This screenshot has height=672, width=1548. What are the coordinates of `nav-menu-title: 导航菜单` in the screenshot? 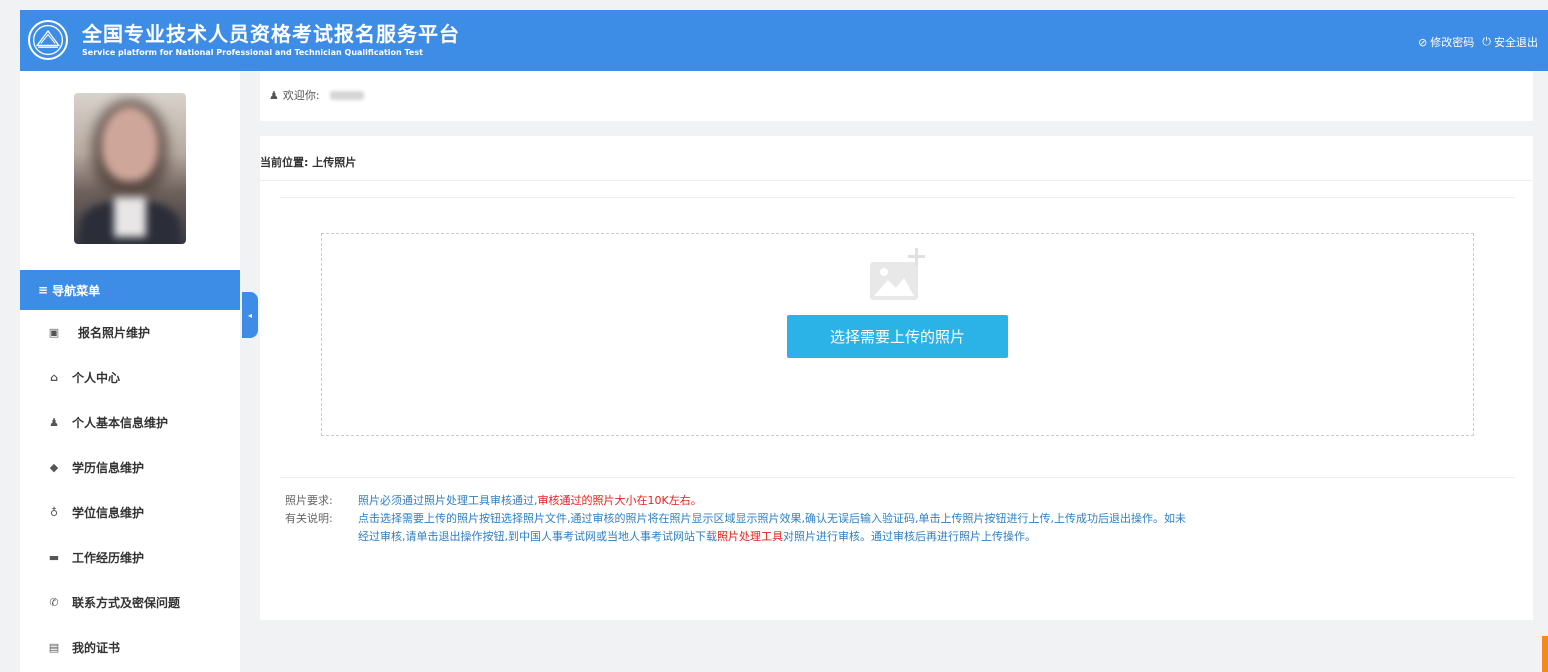 It's located at (76, 290).